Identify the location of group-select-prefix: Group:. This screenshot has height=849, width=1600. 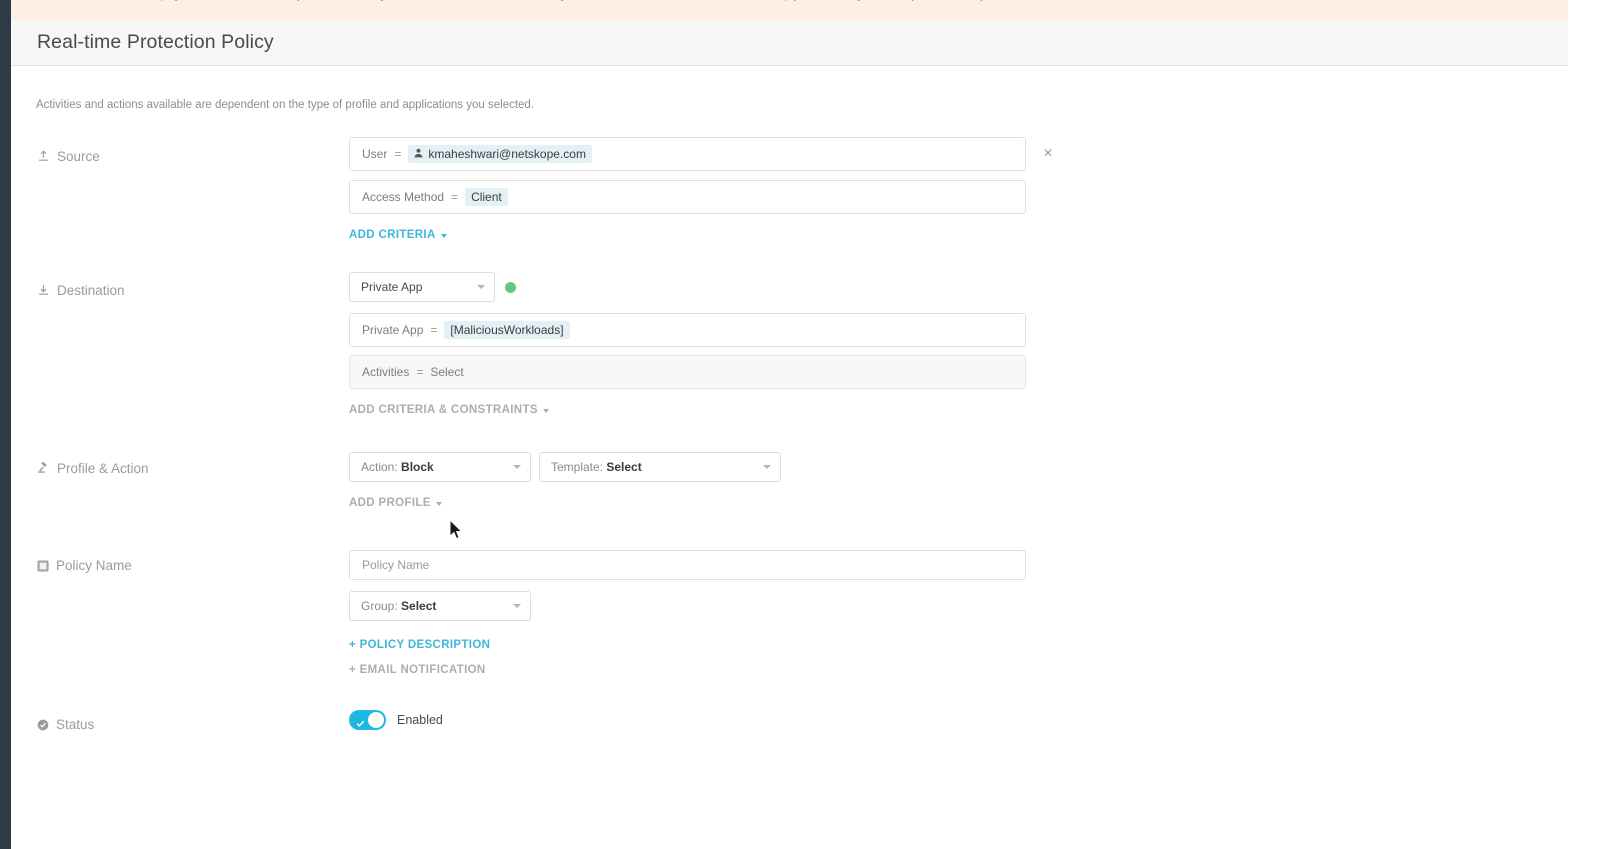
(379, 606).